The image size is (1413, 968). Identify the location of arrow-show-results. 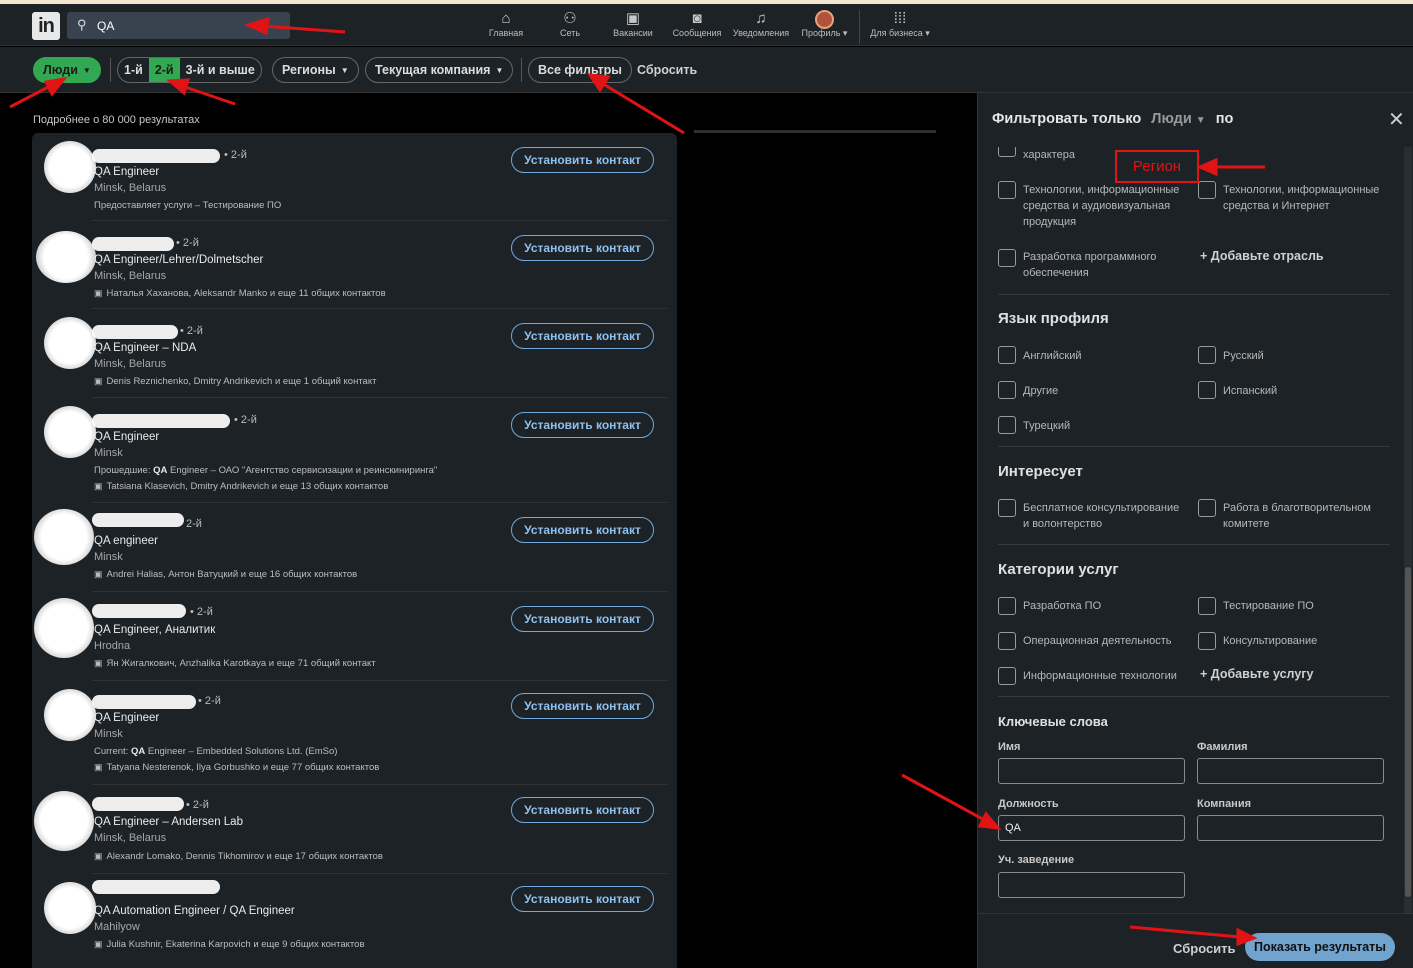
(1185, 932).